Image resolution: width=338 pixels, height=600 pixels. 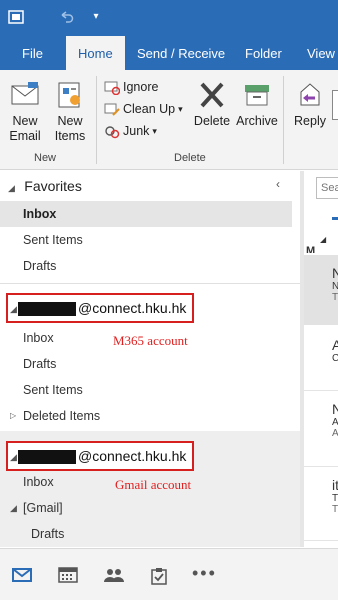 What do you see at coordinates (181, 53) in the screenshot?
I see `tab-send-receive: Send / Receive` at bounding box center [181, 53].